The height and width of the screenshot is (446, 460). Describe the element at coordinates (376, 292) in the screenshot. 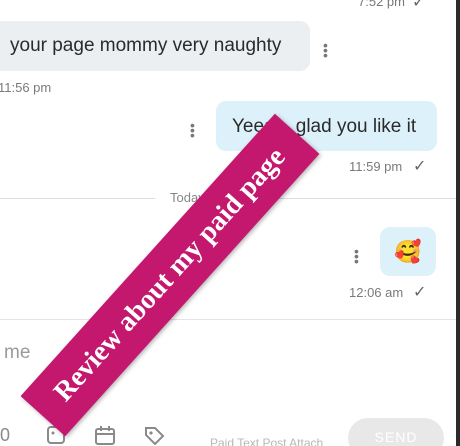

I see `emoji-message-time: 12:06 am` at that location.